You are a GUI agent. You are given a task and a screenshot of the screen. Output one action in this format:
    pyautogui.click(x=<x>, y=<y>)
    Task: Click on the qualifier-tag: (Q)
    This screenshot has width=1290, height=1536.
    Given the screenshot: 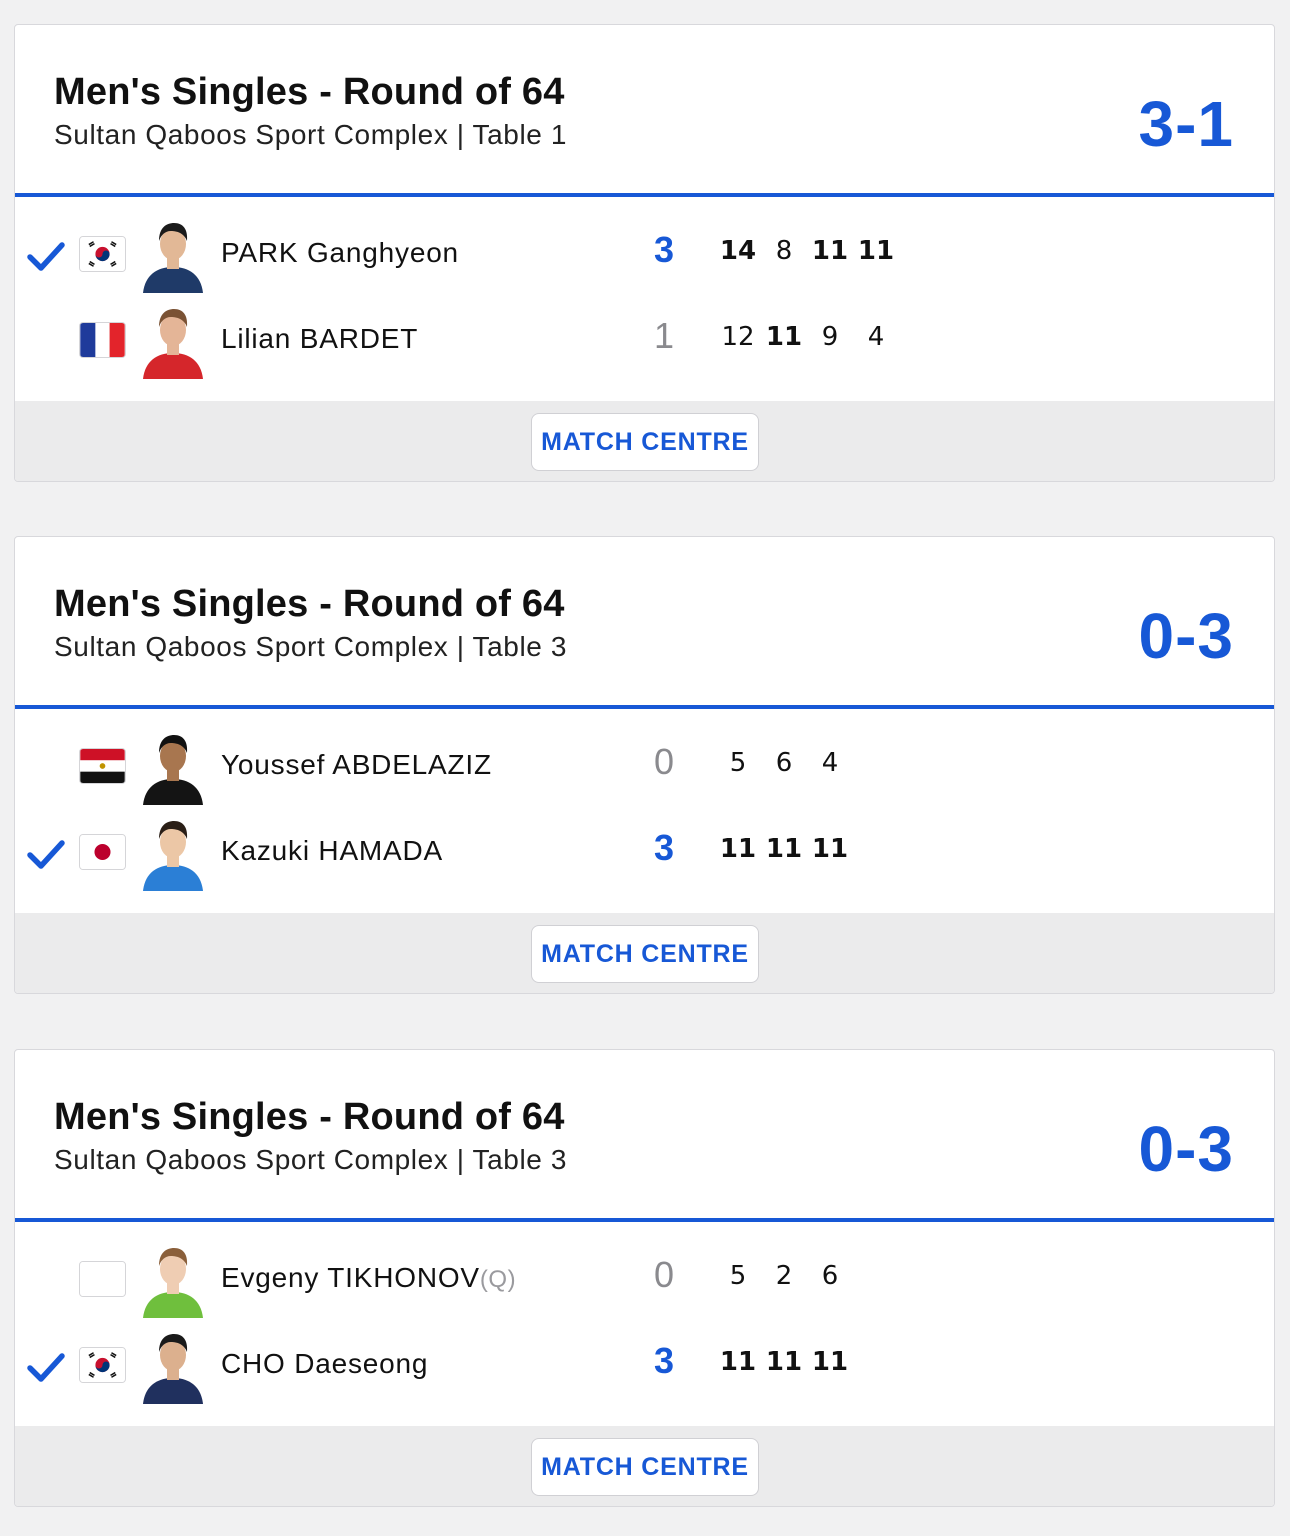 What is the action you would take?
    pyautogui.click(x=498, y=1279)
    